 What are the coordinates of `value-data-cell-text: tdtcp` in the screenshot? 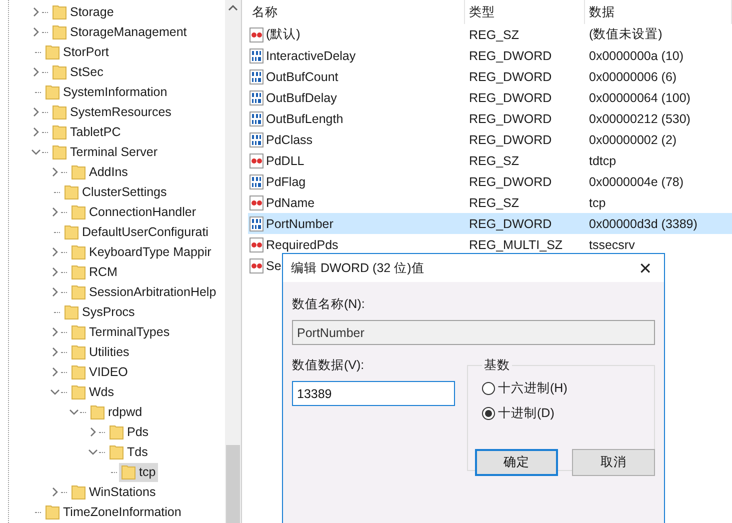 It's located at (603, 161).